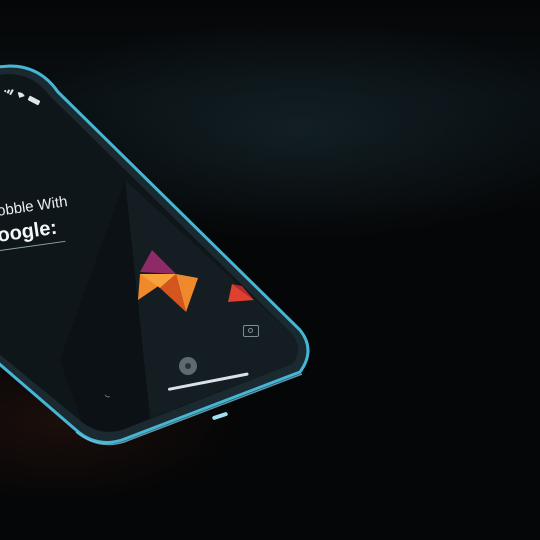 This screenshot has width=540, height=540. Describe the element at coordinates (220, 416) in the screenshot. I see `side-button` at that location.